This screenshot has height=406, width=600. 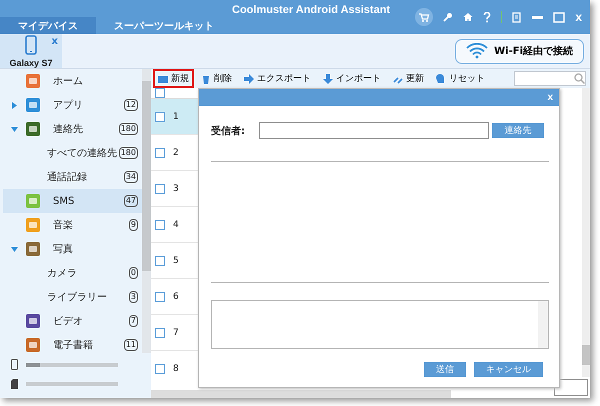 I want to click on new-icon, so click(x=163, y=79).